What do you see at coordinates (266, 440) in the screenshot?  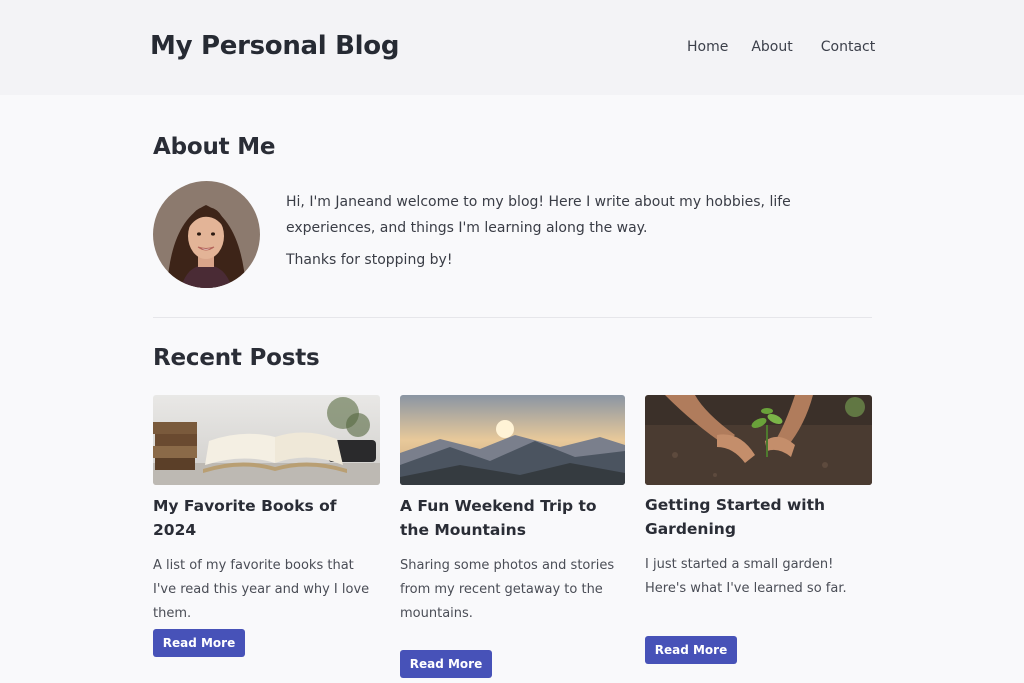 I see `post-thumbnail-books` at bounding box center [266, 440].